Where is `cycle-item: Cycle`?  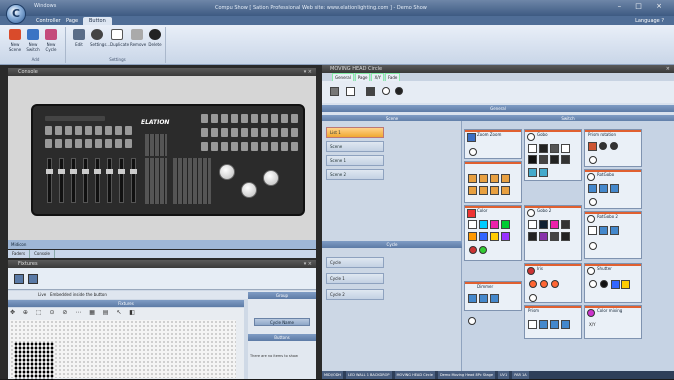 cycle-item: Cycle is located at coordinates (355, 262).